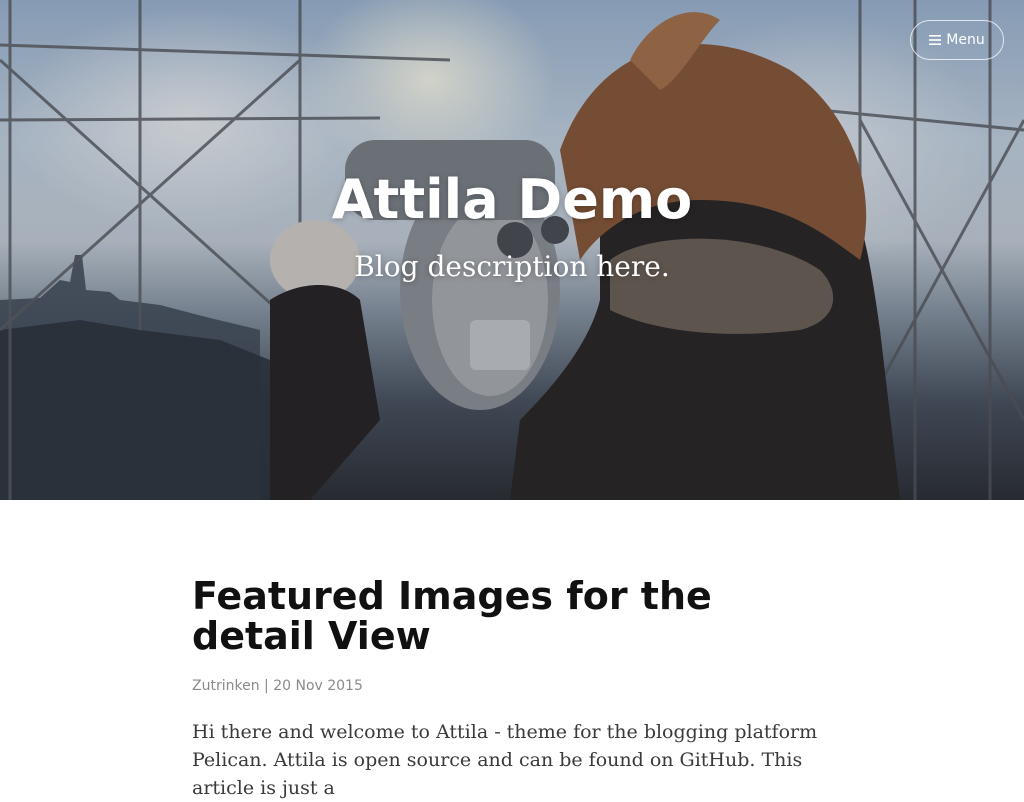 The image size is (1024, 802). I want to click on menu-label: Menu, so click(965, 40).